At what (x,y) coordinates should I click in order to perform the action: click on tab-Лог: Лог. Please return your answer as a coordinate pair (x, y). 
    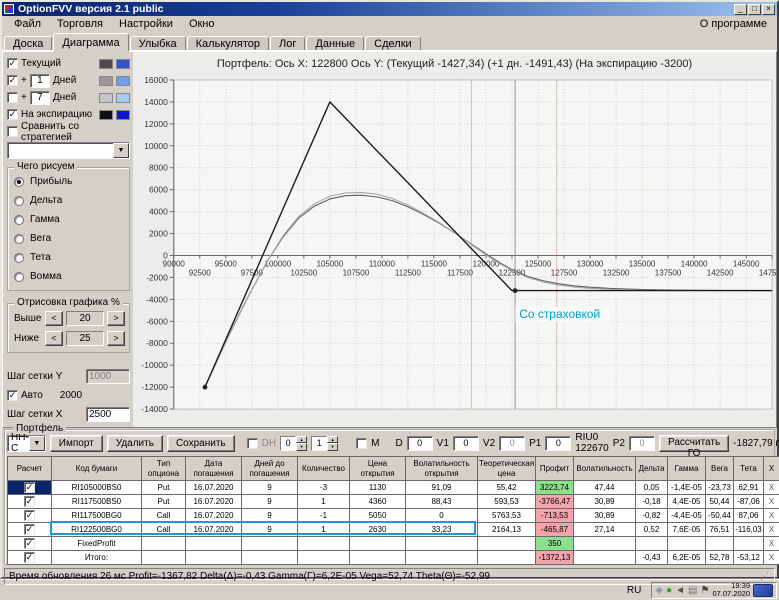
    Looking at the image, I should click on (288, 43).